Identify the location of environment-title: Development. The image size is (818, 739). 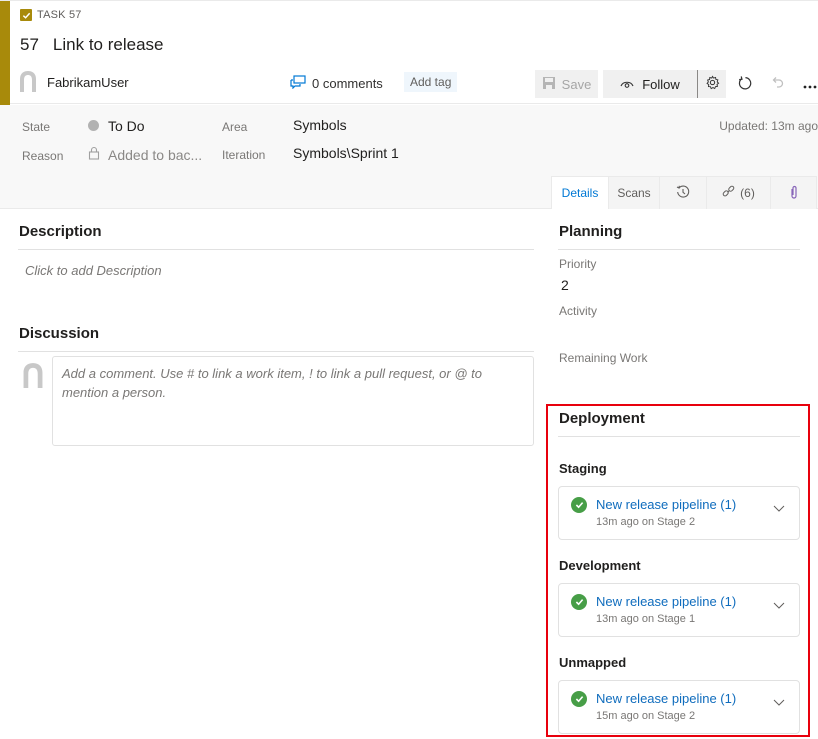
(600, 565).